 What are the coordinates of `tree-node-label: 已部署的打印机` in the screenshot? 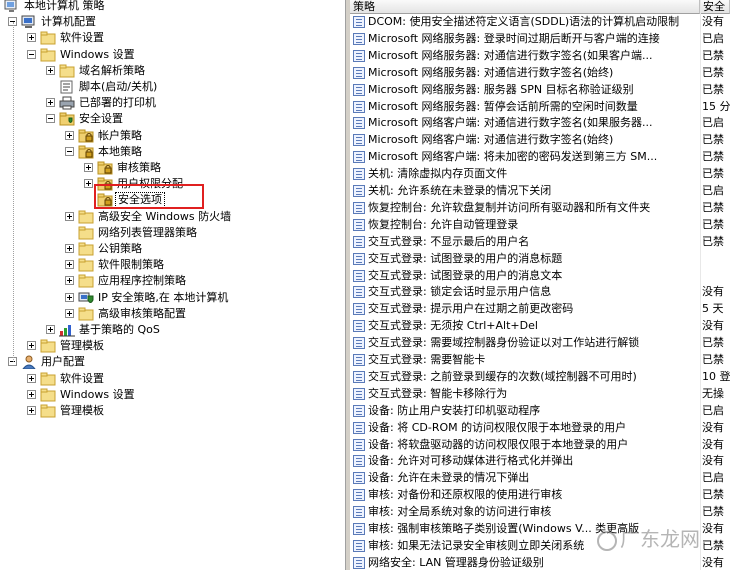 It's located at (117, 103).